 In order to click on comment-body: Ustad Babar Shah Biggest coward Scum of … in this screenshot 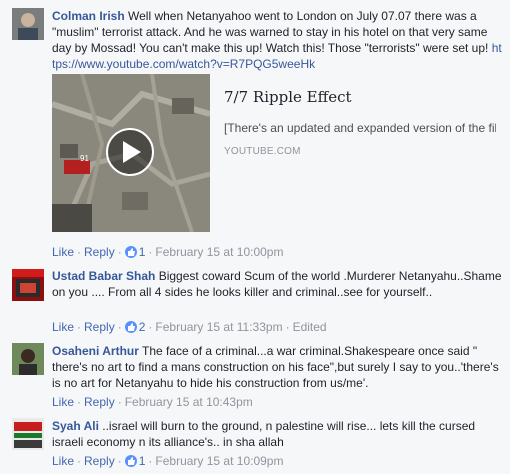, I will do `click(277, 284)`.